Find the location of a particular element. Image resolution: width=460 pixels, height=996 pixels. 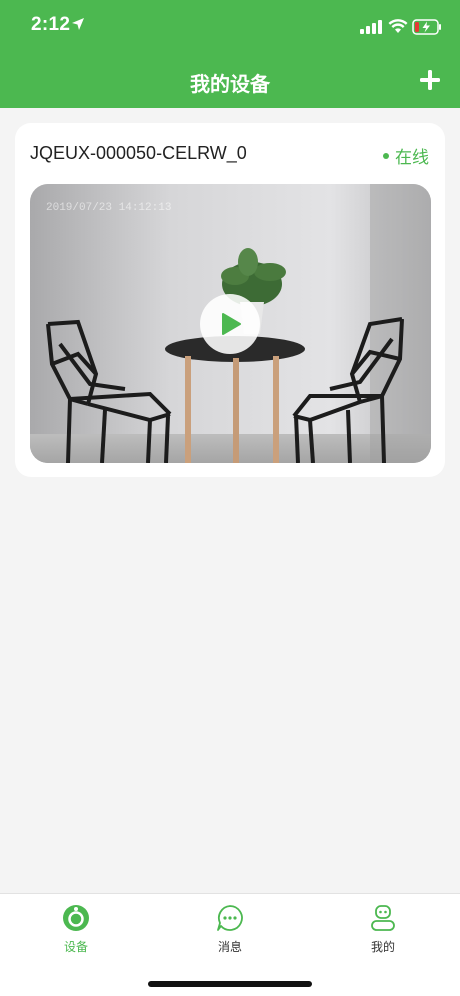

tab-profile: 我的 is located at coordinates (383, 929).